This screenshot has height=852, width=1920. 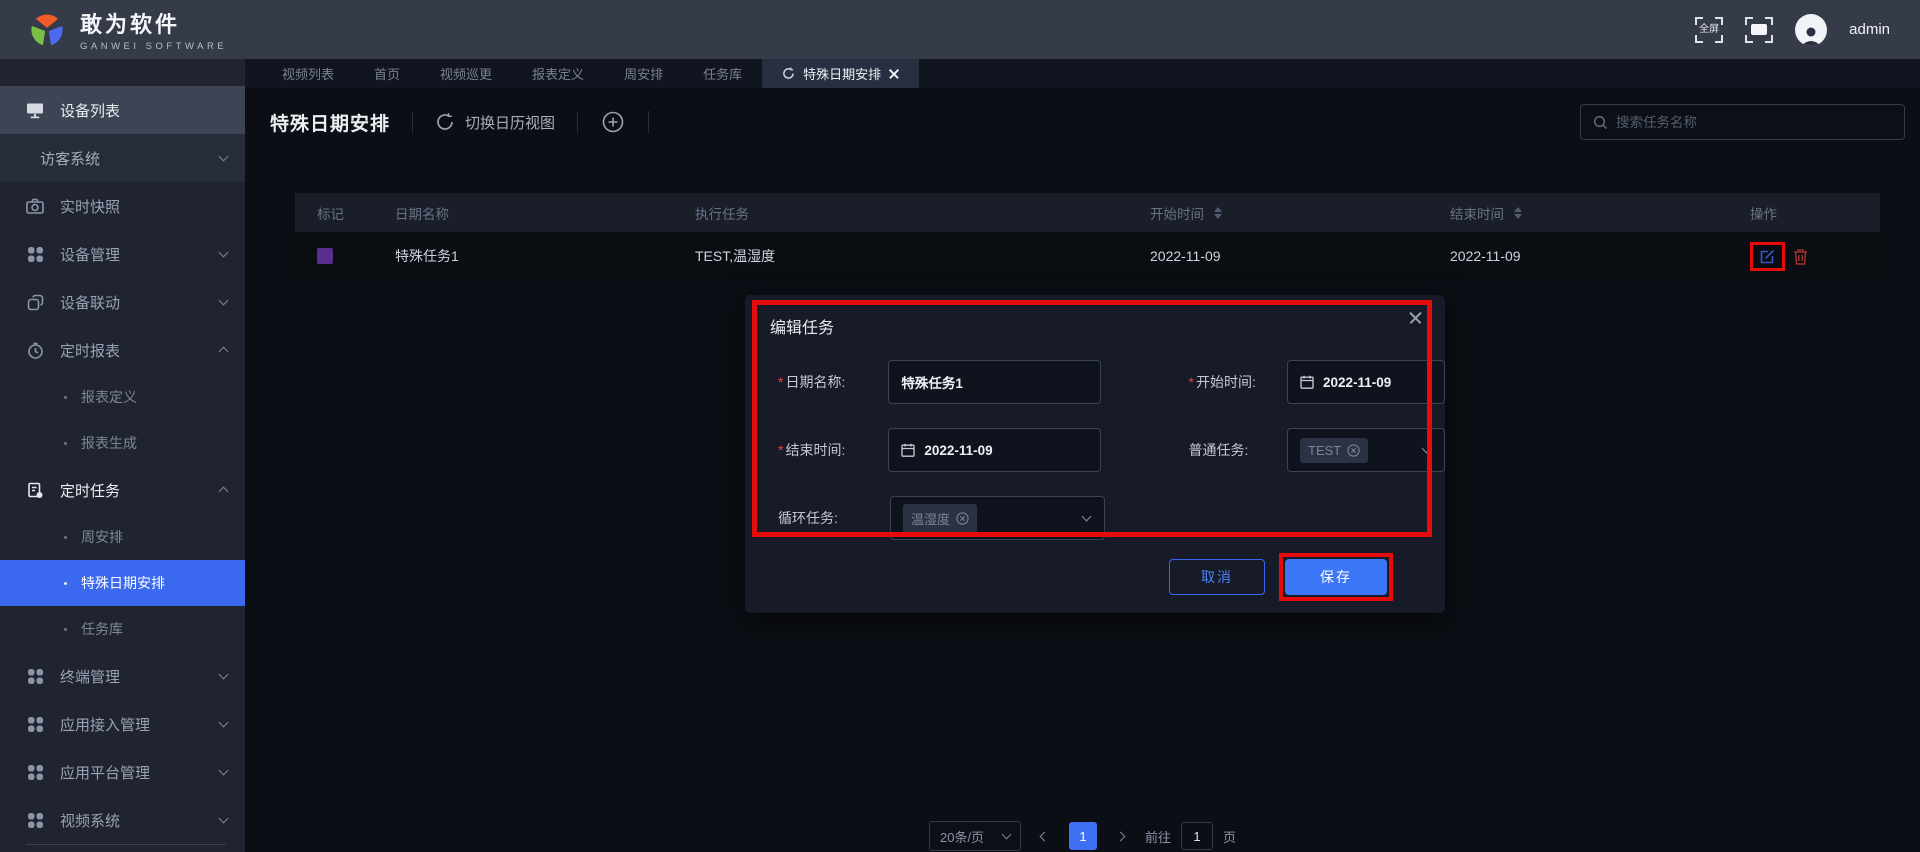 I want to click on input-value: 特殊任务1, so click(x=932, y=383).